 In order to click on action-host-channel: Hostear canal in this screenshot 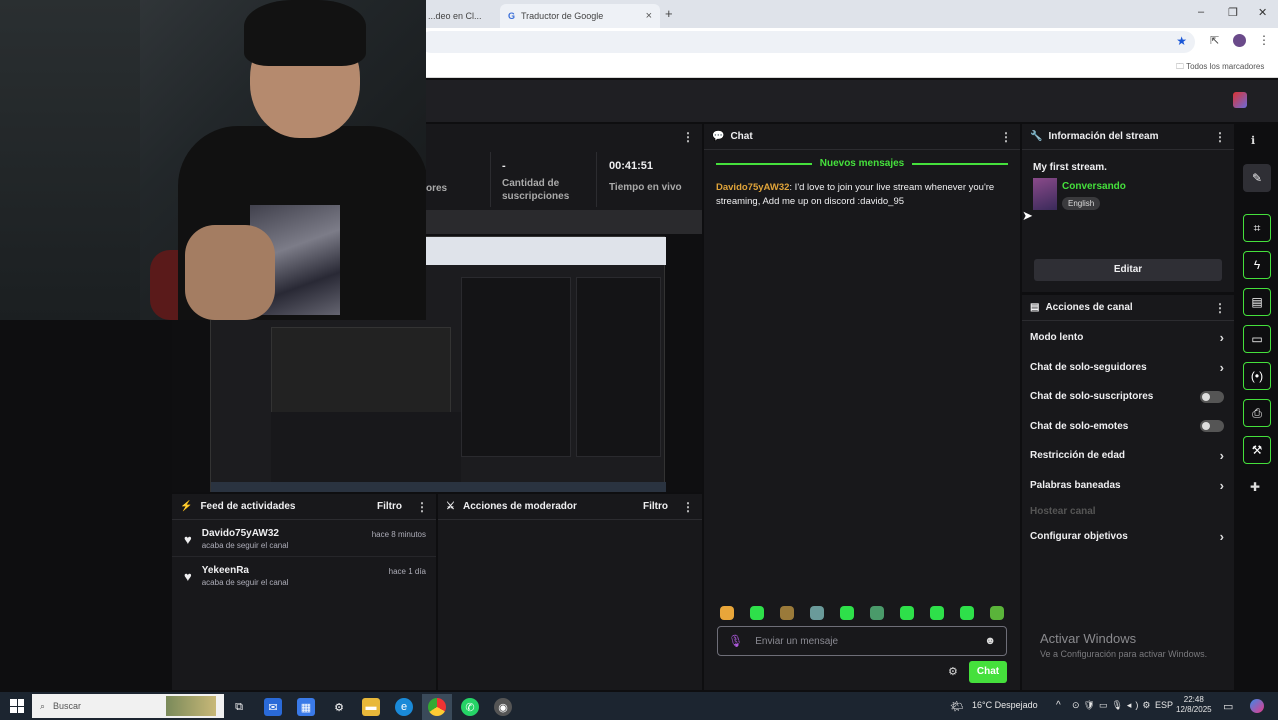, I will do `click(1063, 511)`.